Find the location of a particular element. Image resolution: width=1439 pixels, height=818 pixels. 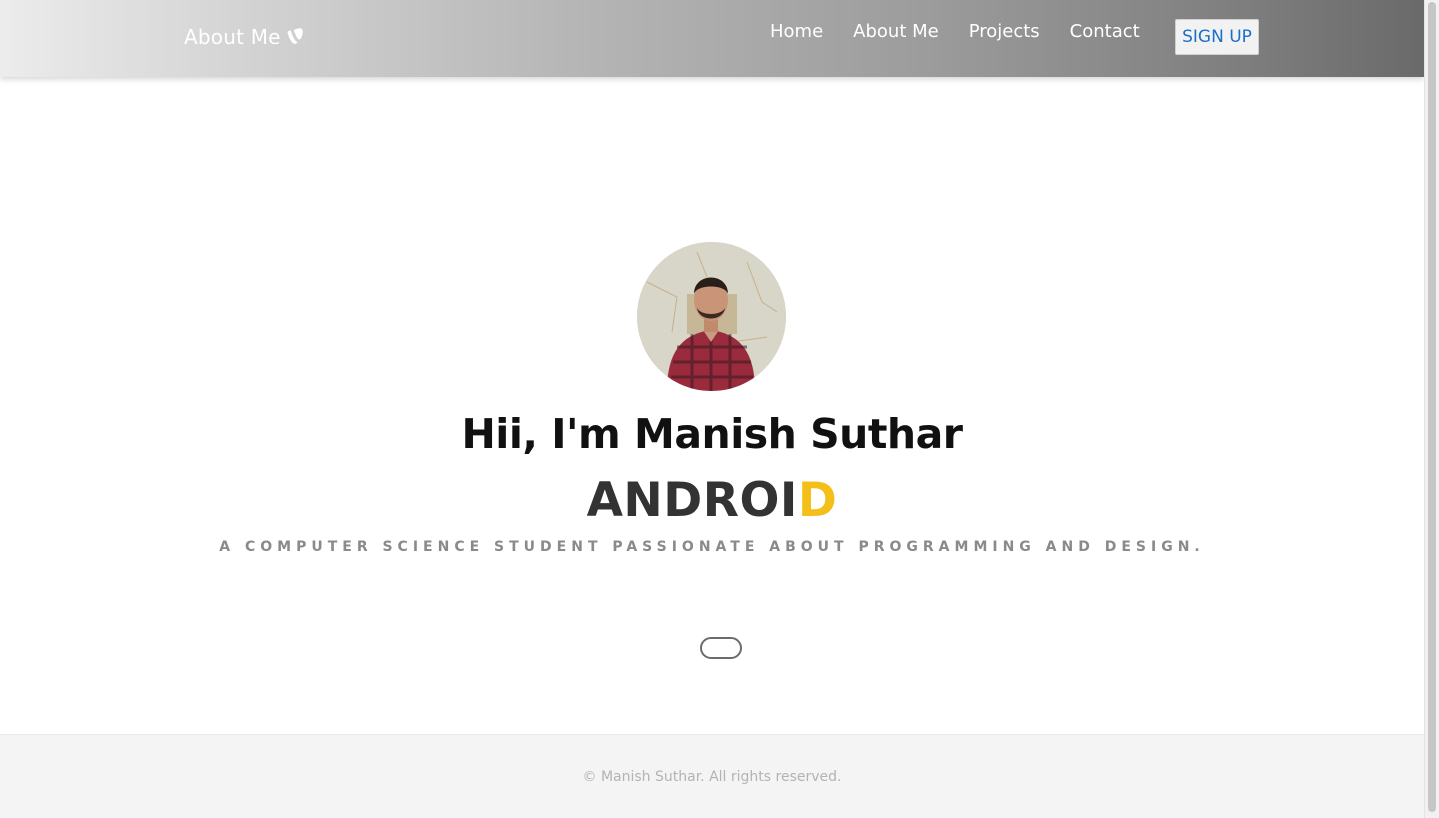

footer-copyright: © Manish Suthar. All rights reserved. is located at coordinates (712, 777).